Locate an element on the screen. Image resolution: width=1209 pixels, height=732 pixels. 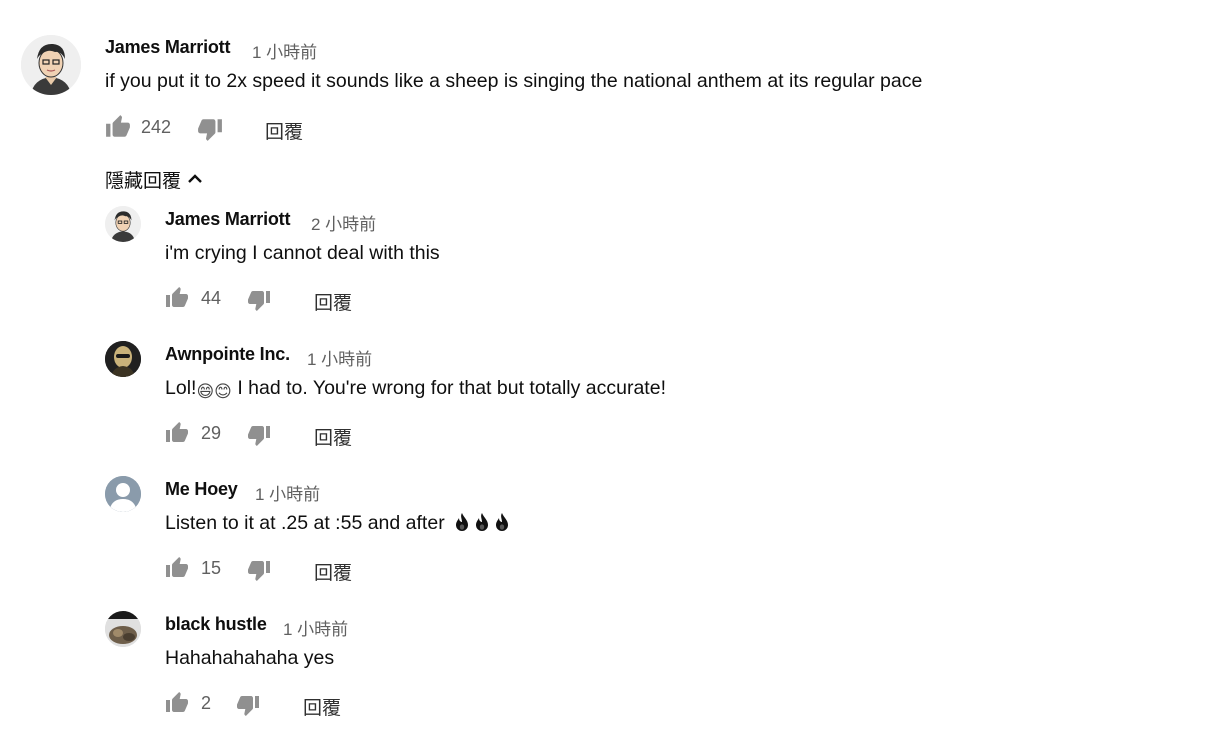
default-user-avatar-icon is located at coordinates (123, 494).